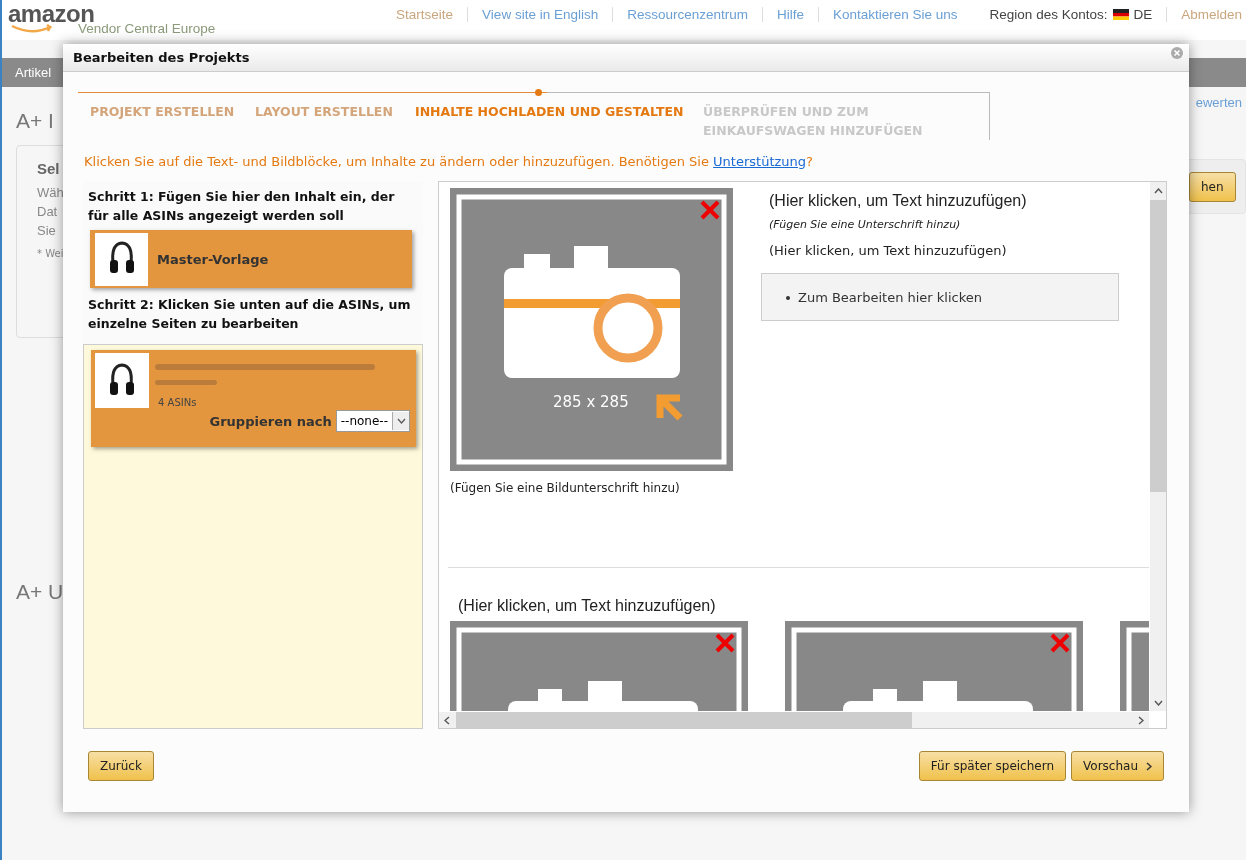  Describe the element at coordinates (1177, 53) in the screenshot. I see `close-icon` at that location.